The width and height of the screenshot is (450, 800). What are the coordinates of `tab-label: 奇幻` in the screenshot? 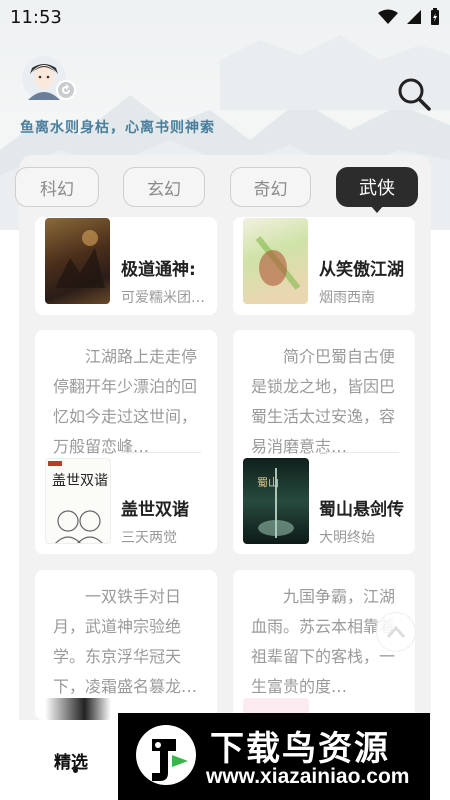 It's located at (270, 189).